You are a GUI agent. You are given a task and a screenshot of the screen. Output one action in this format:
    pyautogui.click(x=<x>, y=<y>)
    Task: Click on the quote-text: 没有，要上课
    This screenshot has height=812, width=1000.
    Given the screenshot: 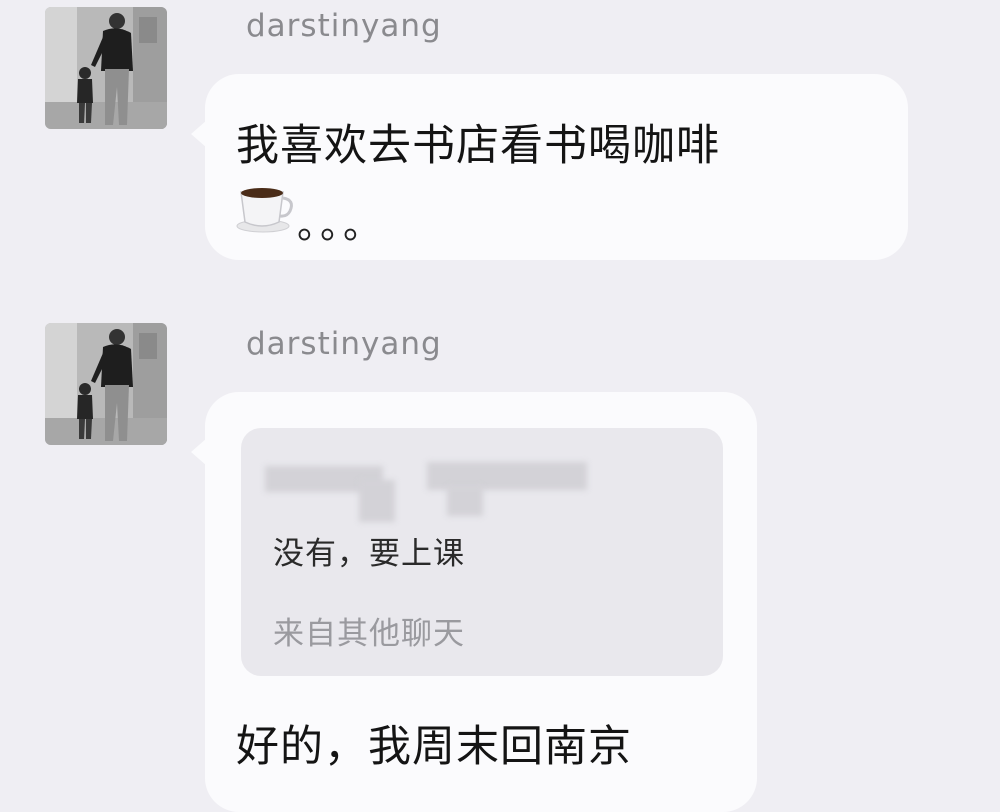 What is the action you would take?
    pyautogui.click(x=369, y=554)
    